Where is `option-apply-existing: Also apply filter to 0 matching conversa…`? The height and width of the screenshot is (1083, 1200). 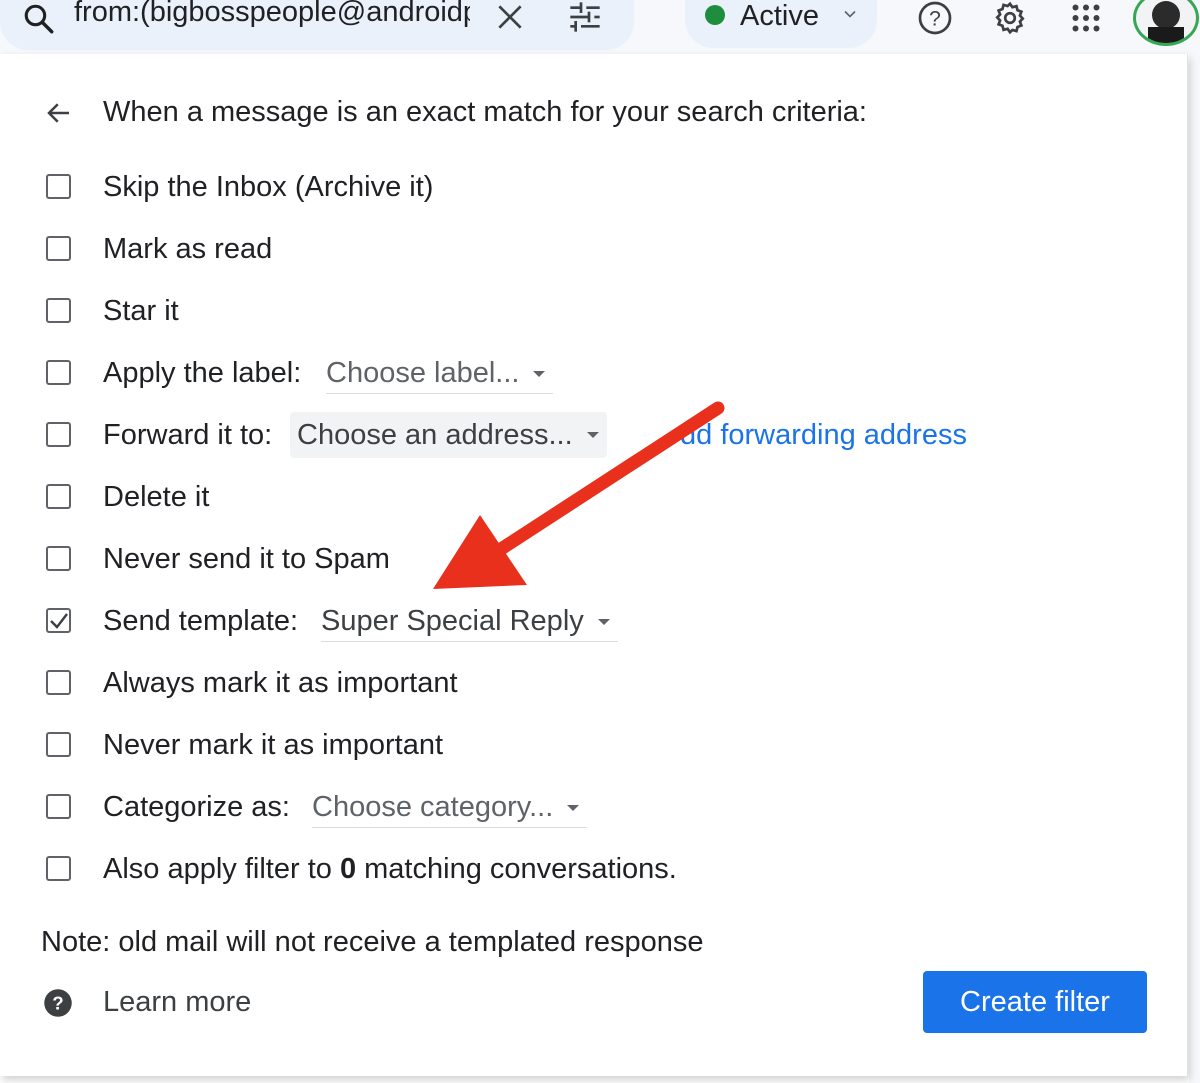
option-apply-existing: Also apply filter to 0 matching conversa… is located at coordinates (544, 870).